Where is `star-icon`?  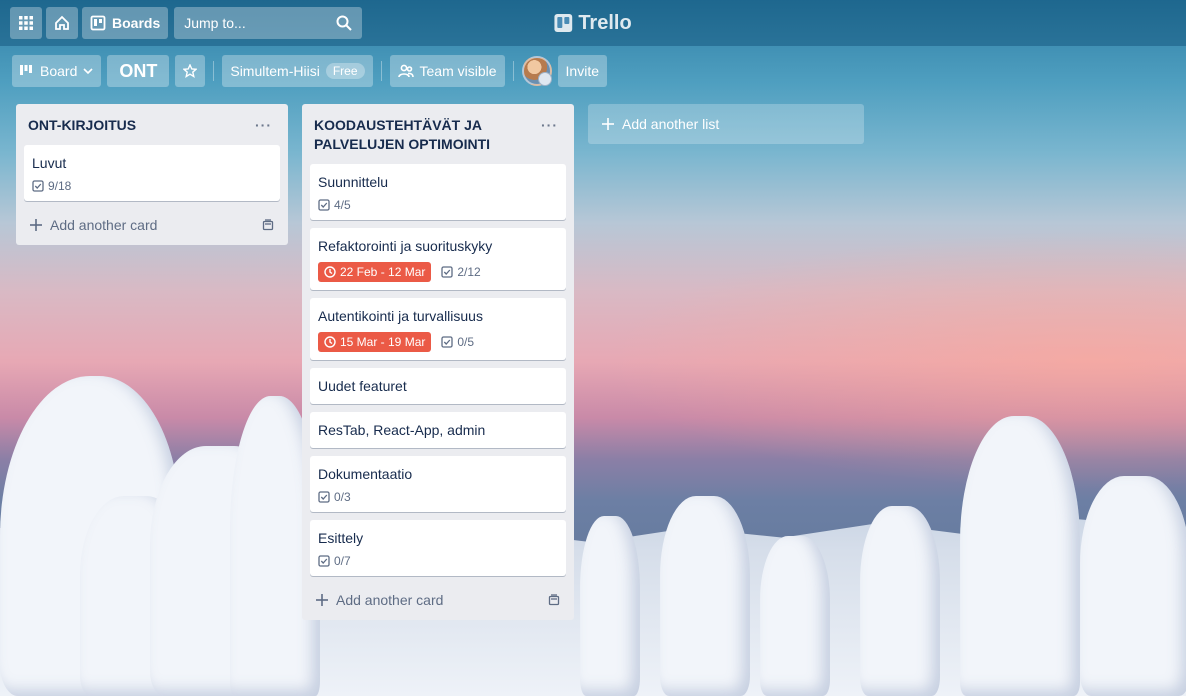 star-icon is located at coordinates (190, 71).